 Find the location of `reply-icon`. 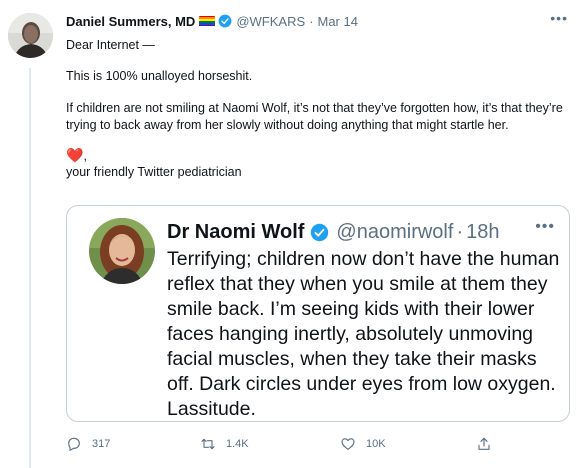

reply-icon is located at coordinates (74, 444).